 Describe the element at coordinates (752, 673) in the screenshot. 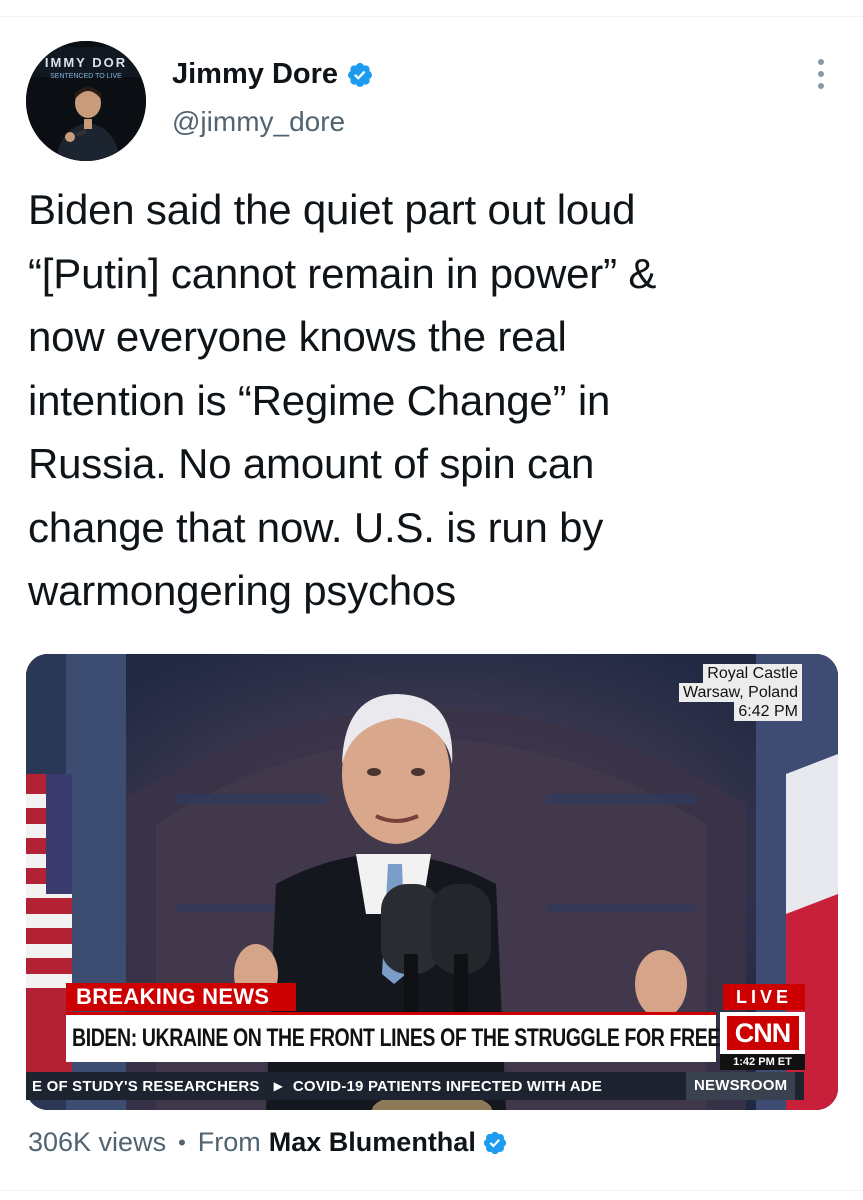

I see `location-place: Royal Castle` at that location.